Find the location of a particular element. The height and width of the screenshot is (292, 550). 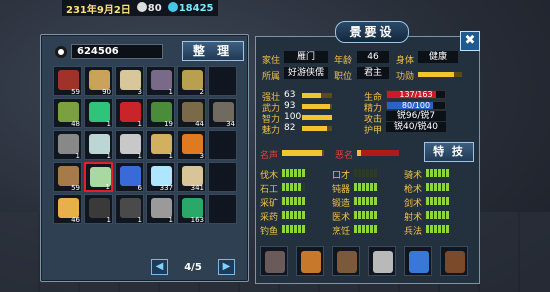

inventory-slot: 34 is located at coordinates (222, 113).